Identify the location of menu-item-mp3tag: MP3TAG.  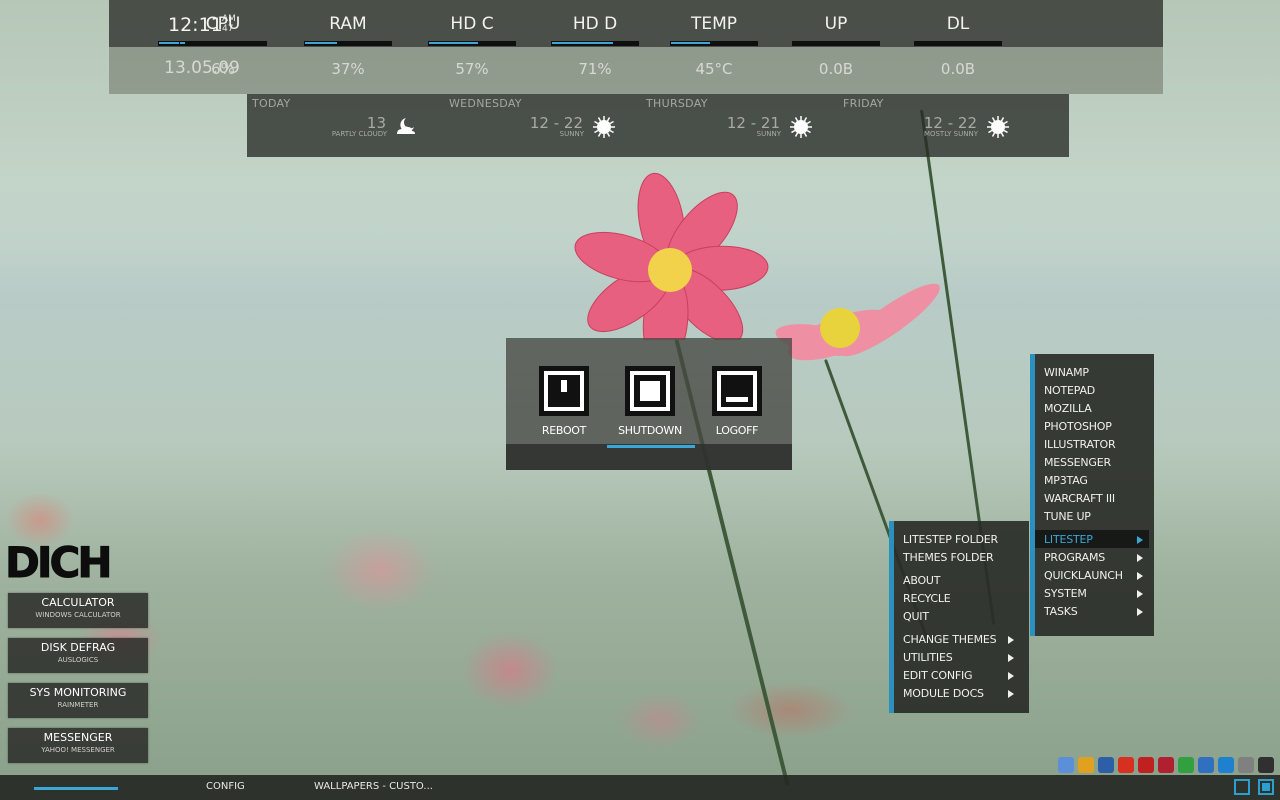
(1066, 480).